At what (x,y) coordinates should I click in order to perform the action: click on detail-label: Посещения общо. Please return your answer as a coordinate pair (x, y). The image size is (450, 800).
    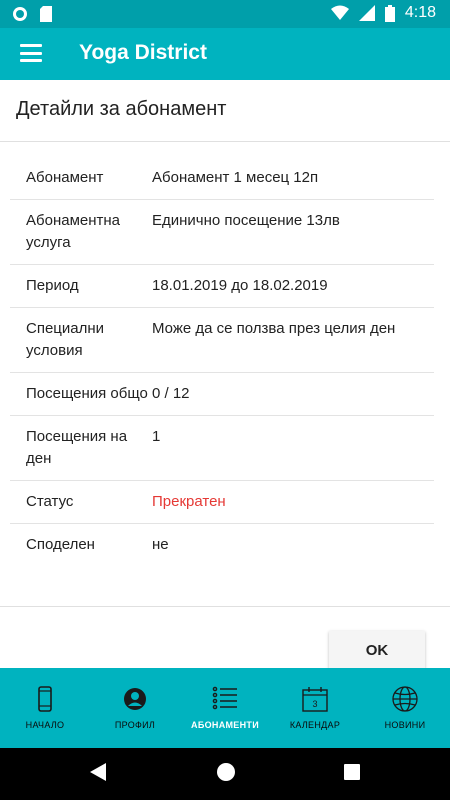
    Looking at the image, I should click on (87, 393).